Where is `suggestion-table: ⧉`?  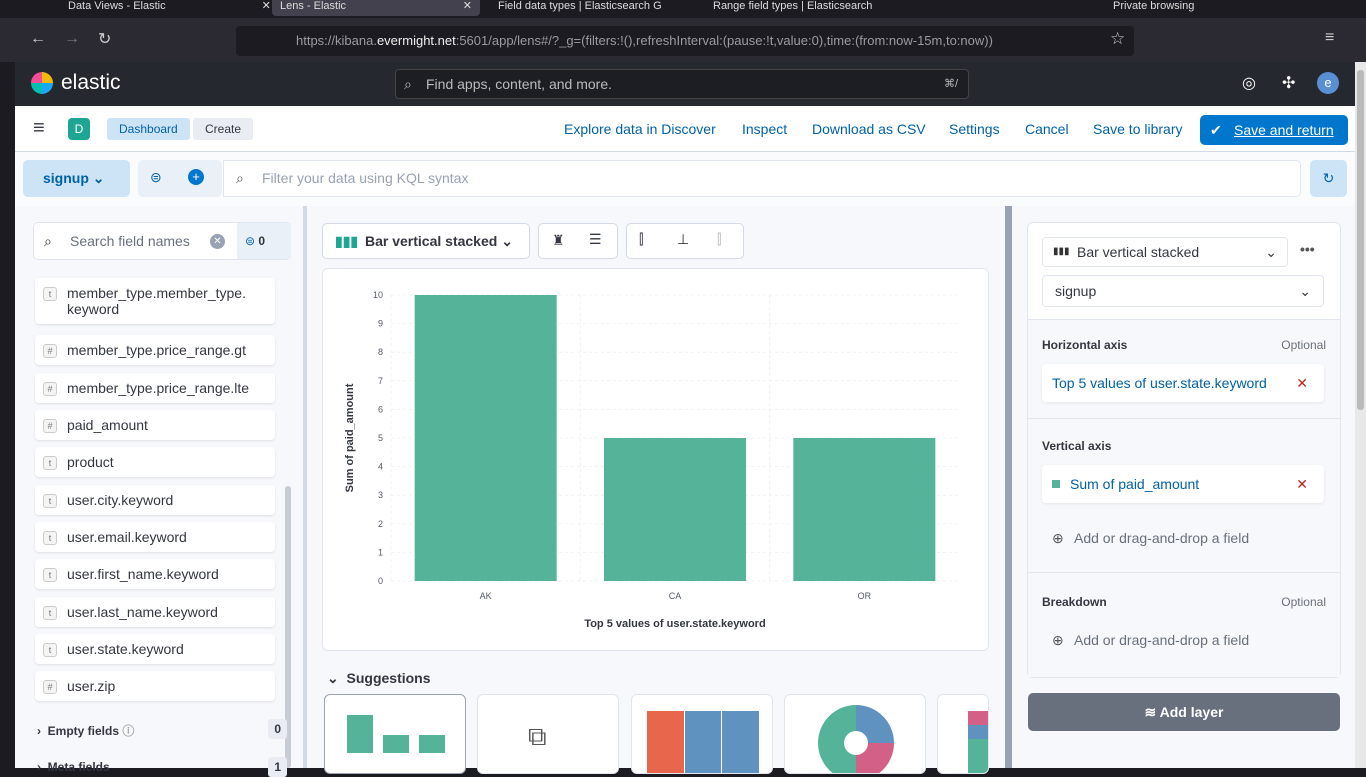 suggestion-table: ⧉ is located at coordinates (548, 734).